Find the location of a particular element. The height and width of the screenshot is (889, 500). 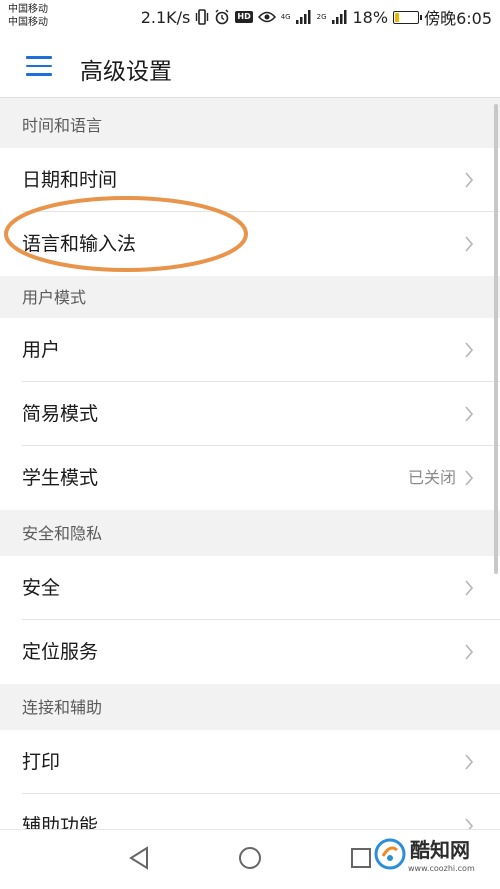

section-header-user-mode: 用户模式 is located at coordinates (250, 298).